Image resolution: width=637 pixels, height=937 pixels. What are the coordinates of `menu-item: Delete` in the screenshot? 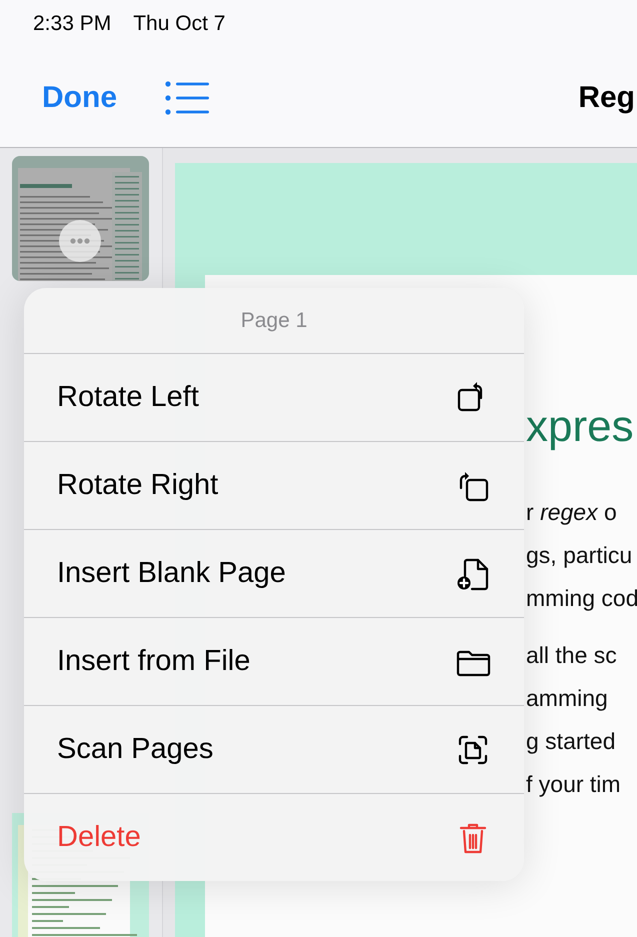 It's located at (274, 837).